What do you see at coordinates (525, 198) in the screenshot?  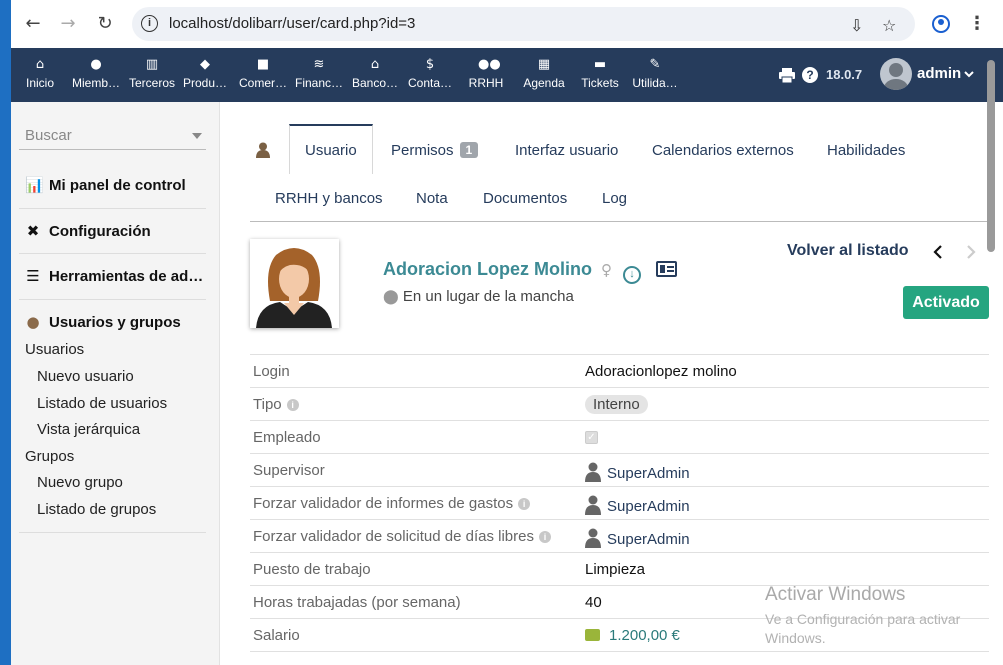 I see `tab-documents: Documentos` at bounding box center [525, 198].